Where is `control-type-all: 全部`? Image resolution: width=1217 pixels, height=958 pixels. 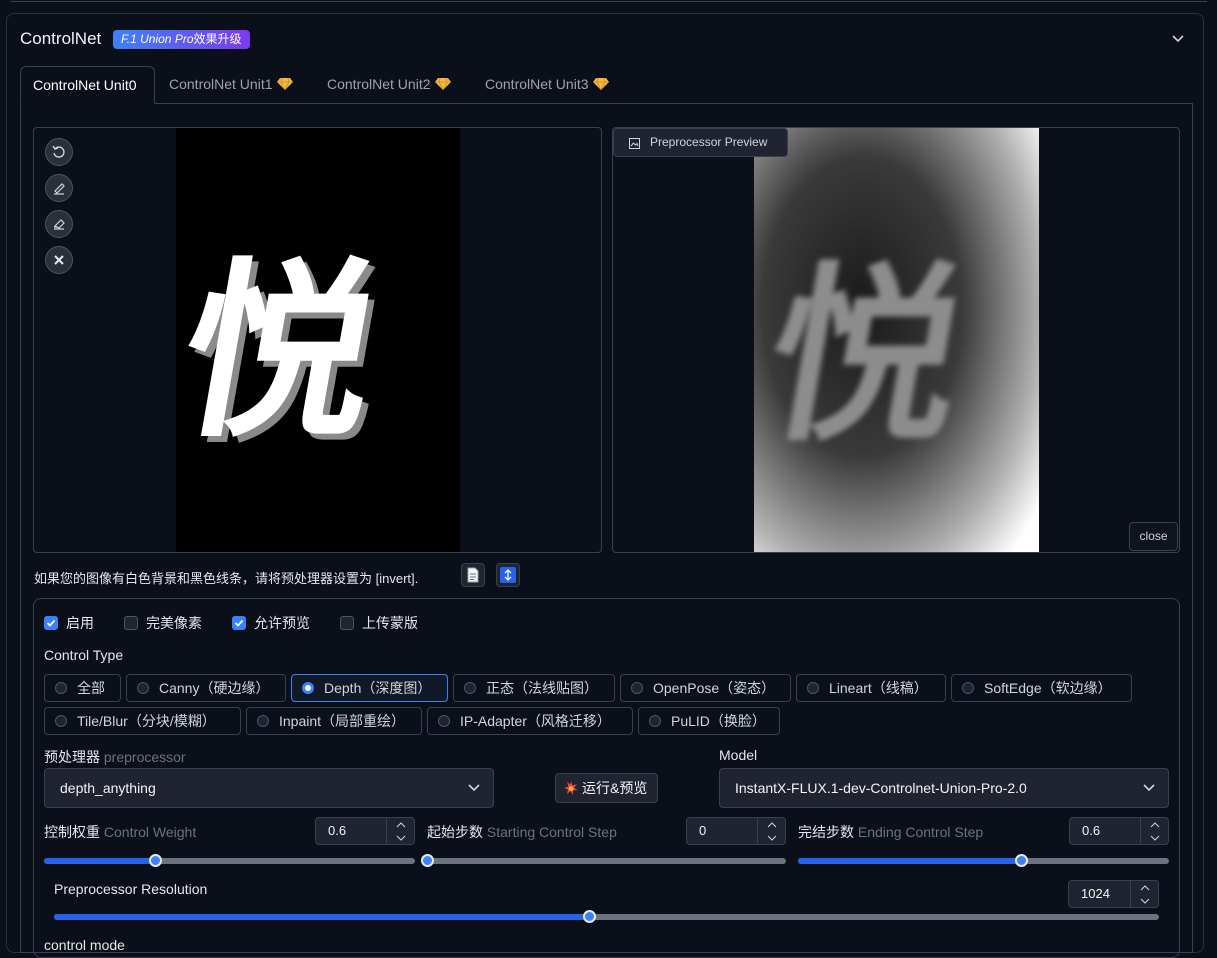
control-type-all: 全部 is located at coordinates (82, 688).